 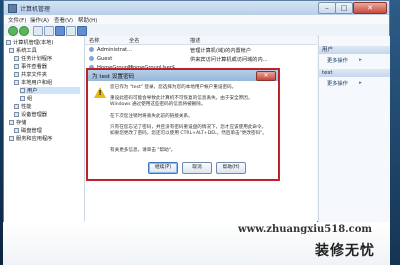 I want to click on actions-header-users: 用户, so click(x=354, y=50).